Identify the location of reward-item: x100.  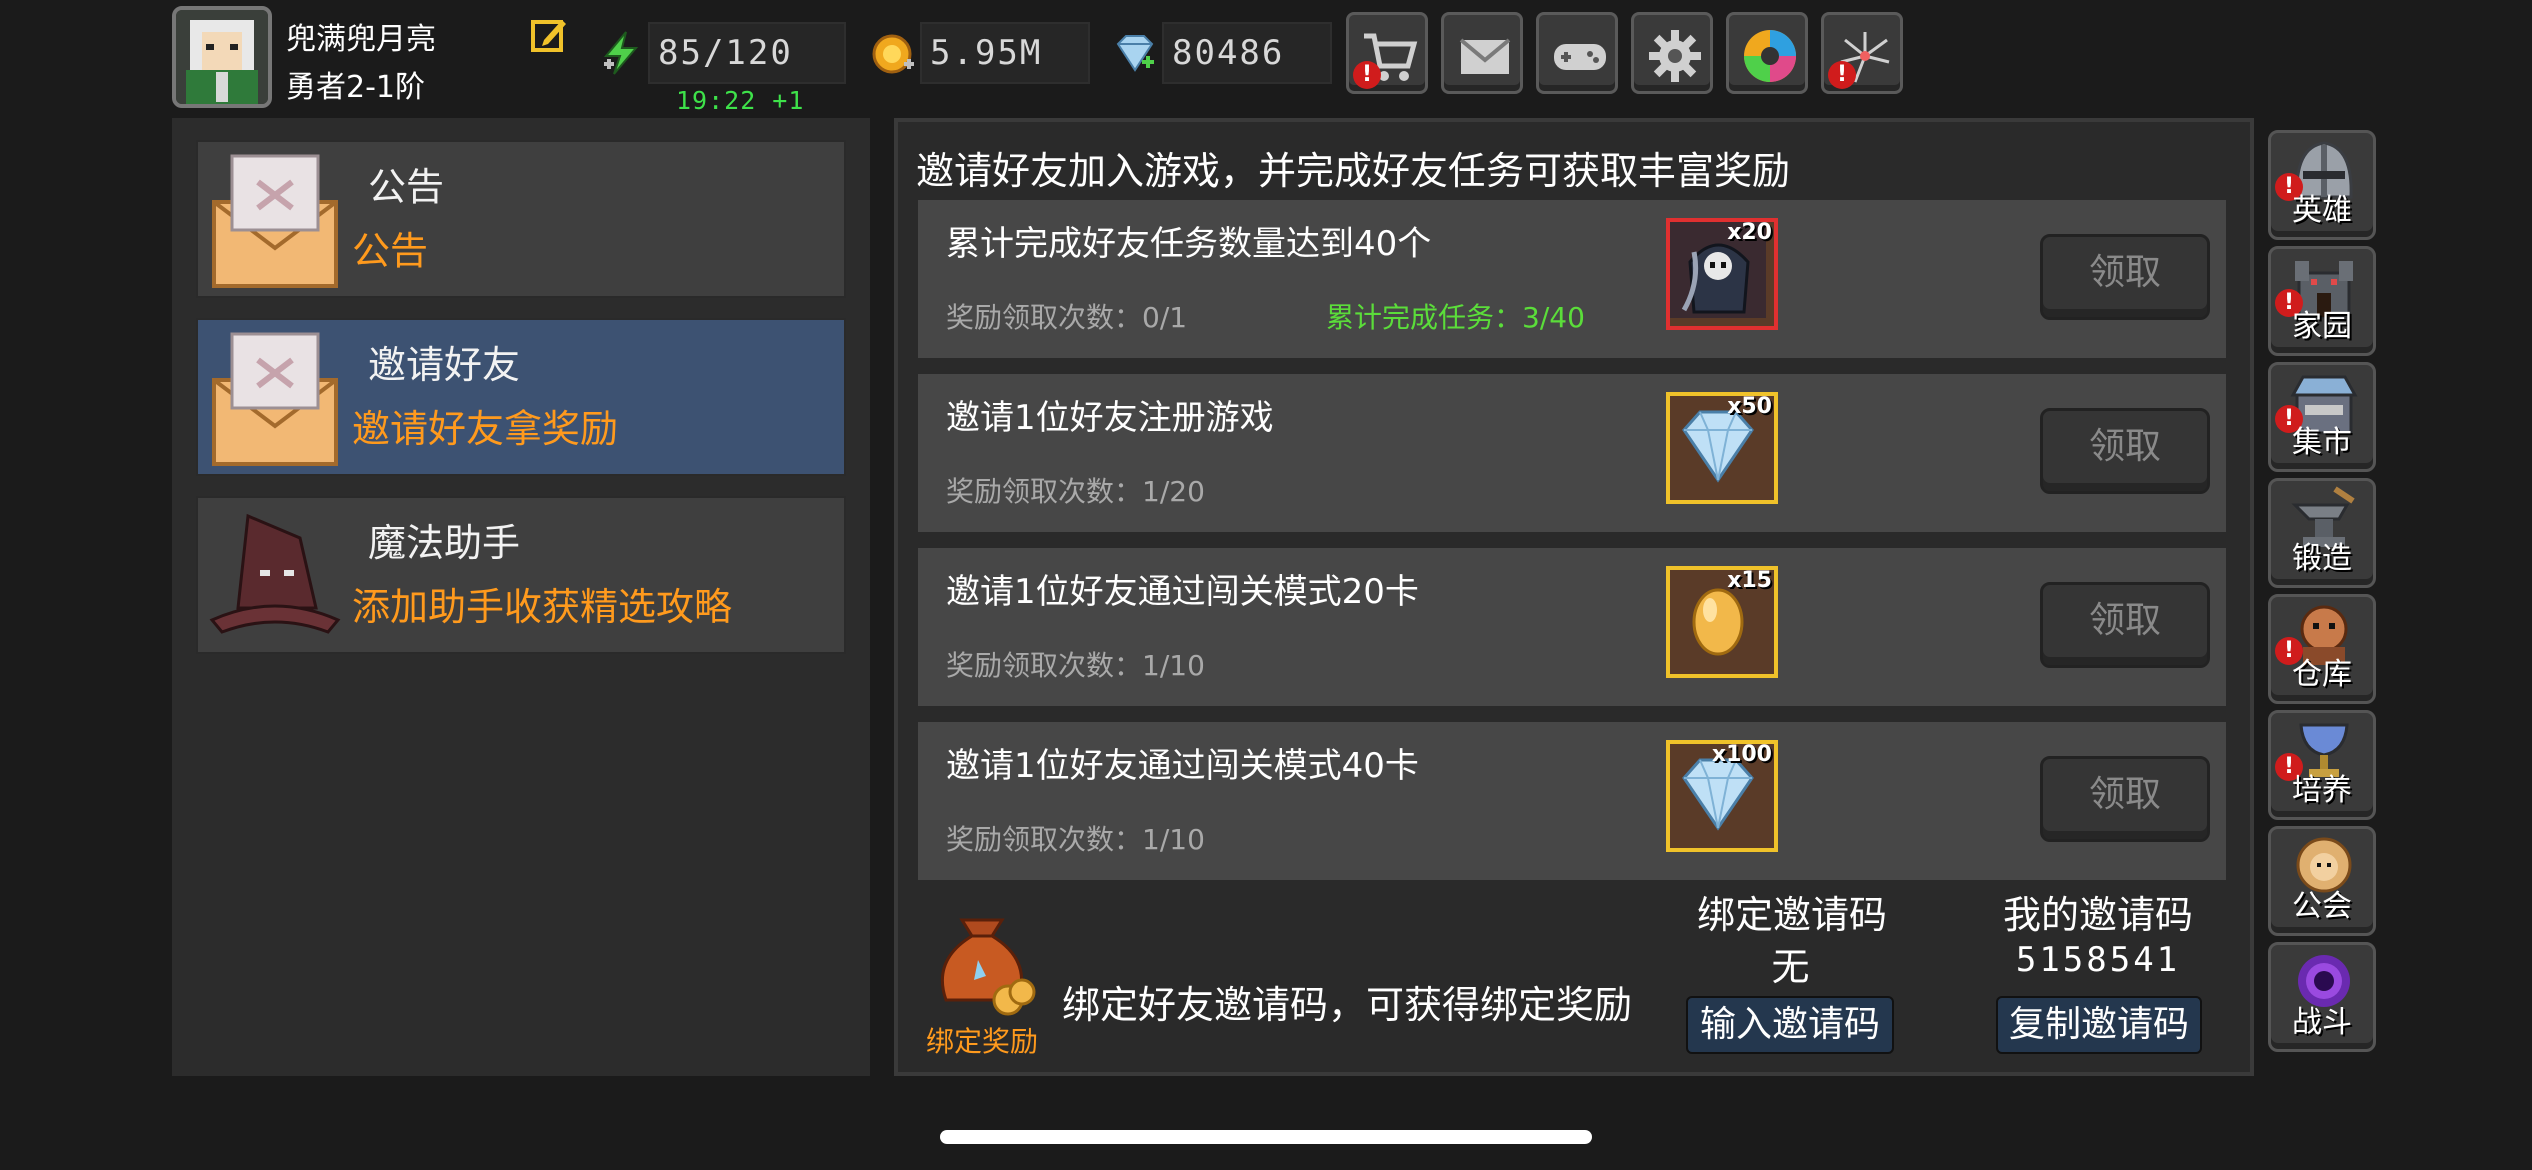
(1722, 796).